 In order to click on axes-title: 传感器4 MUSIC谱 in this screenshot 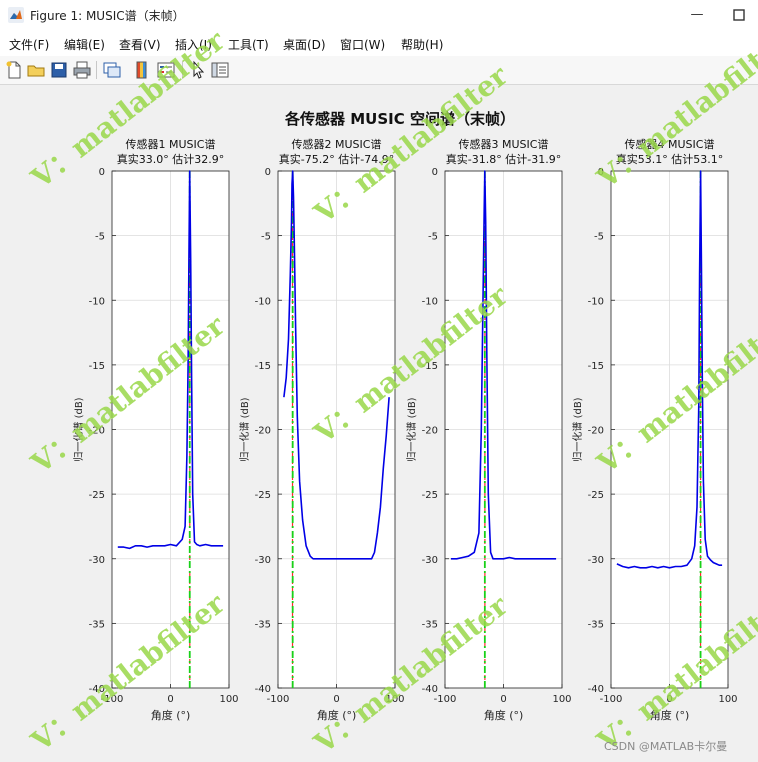, I will do `click(670, 144)`.